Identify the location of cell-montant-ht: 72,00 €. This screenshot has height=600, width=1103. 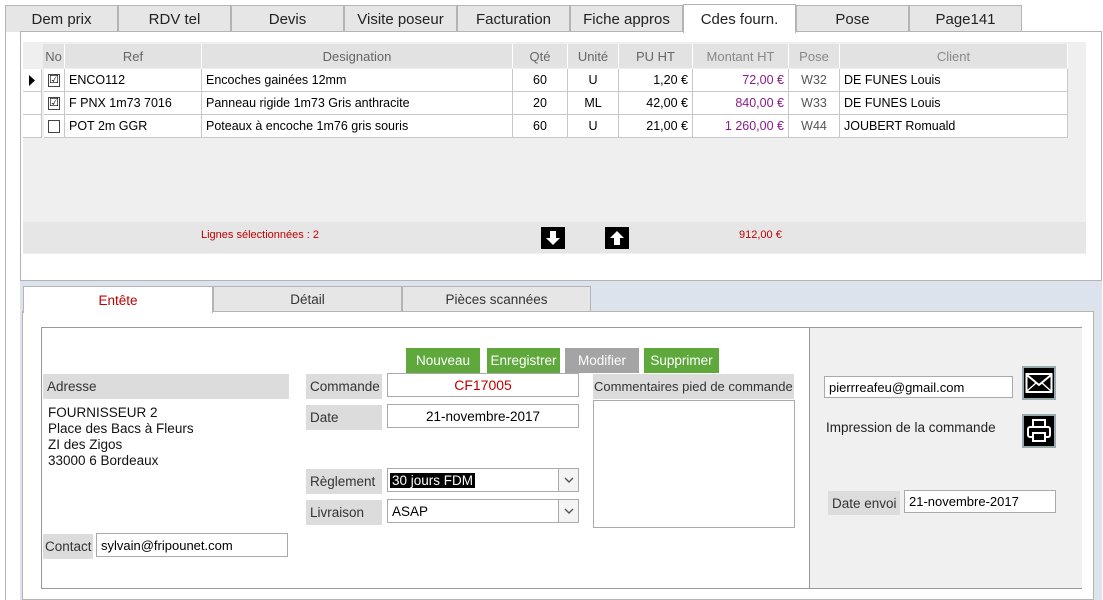
(741, 80).